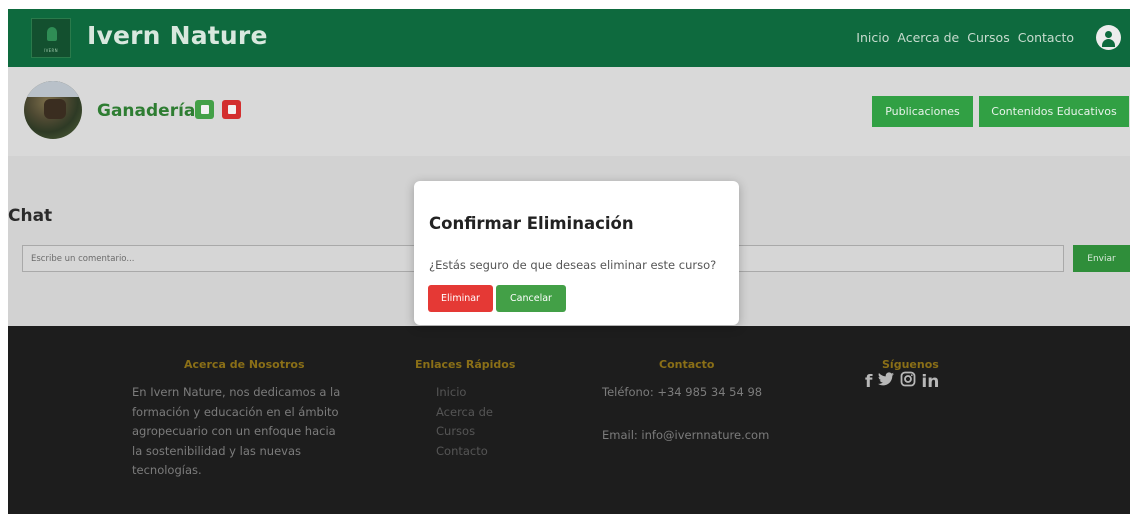  Describe the element at coordinates (531, 298) in the screenshot. I see `cancel-button: Cancelar` at that location.